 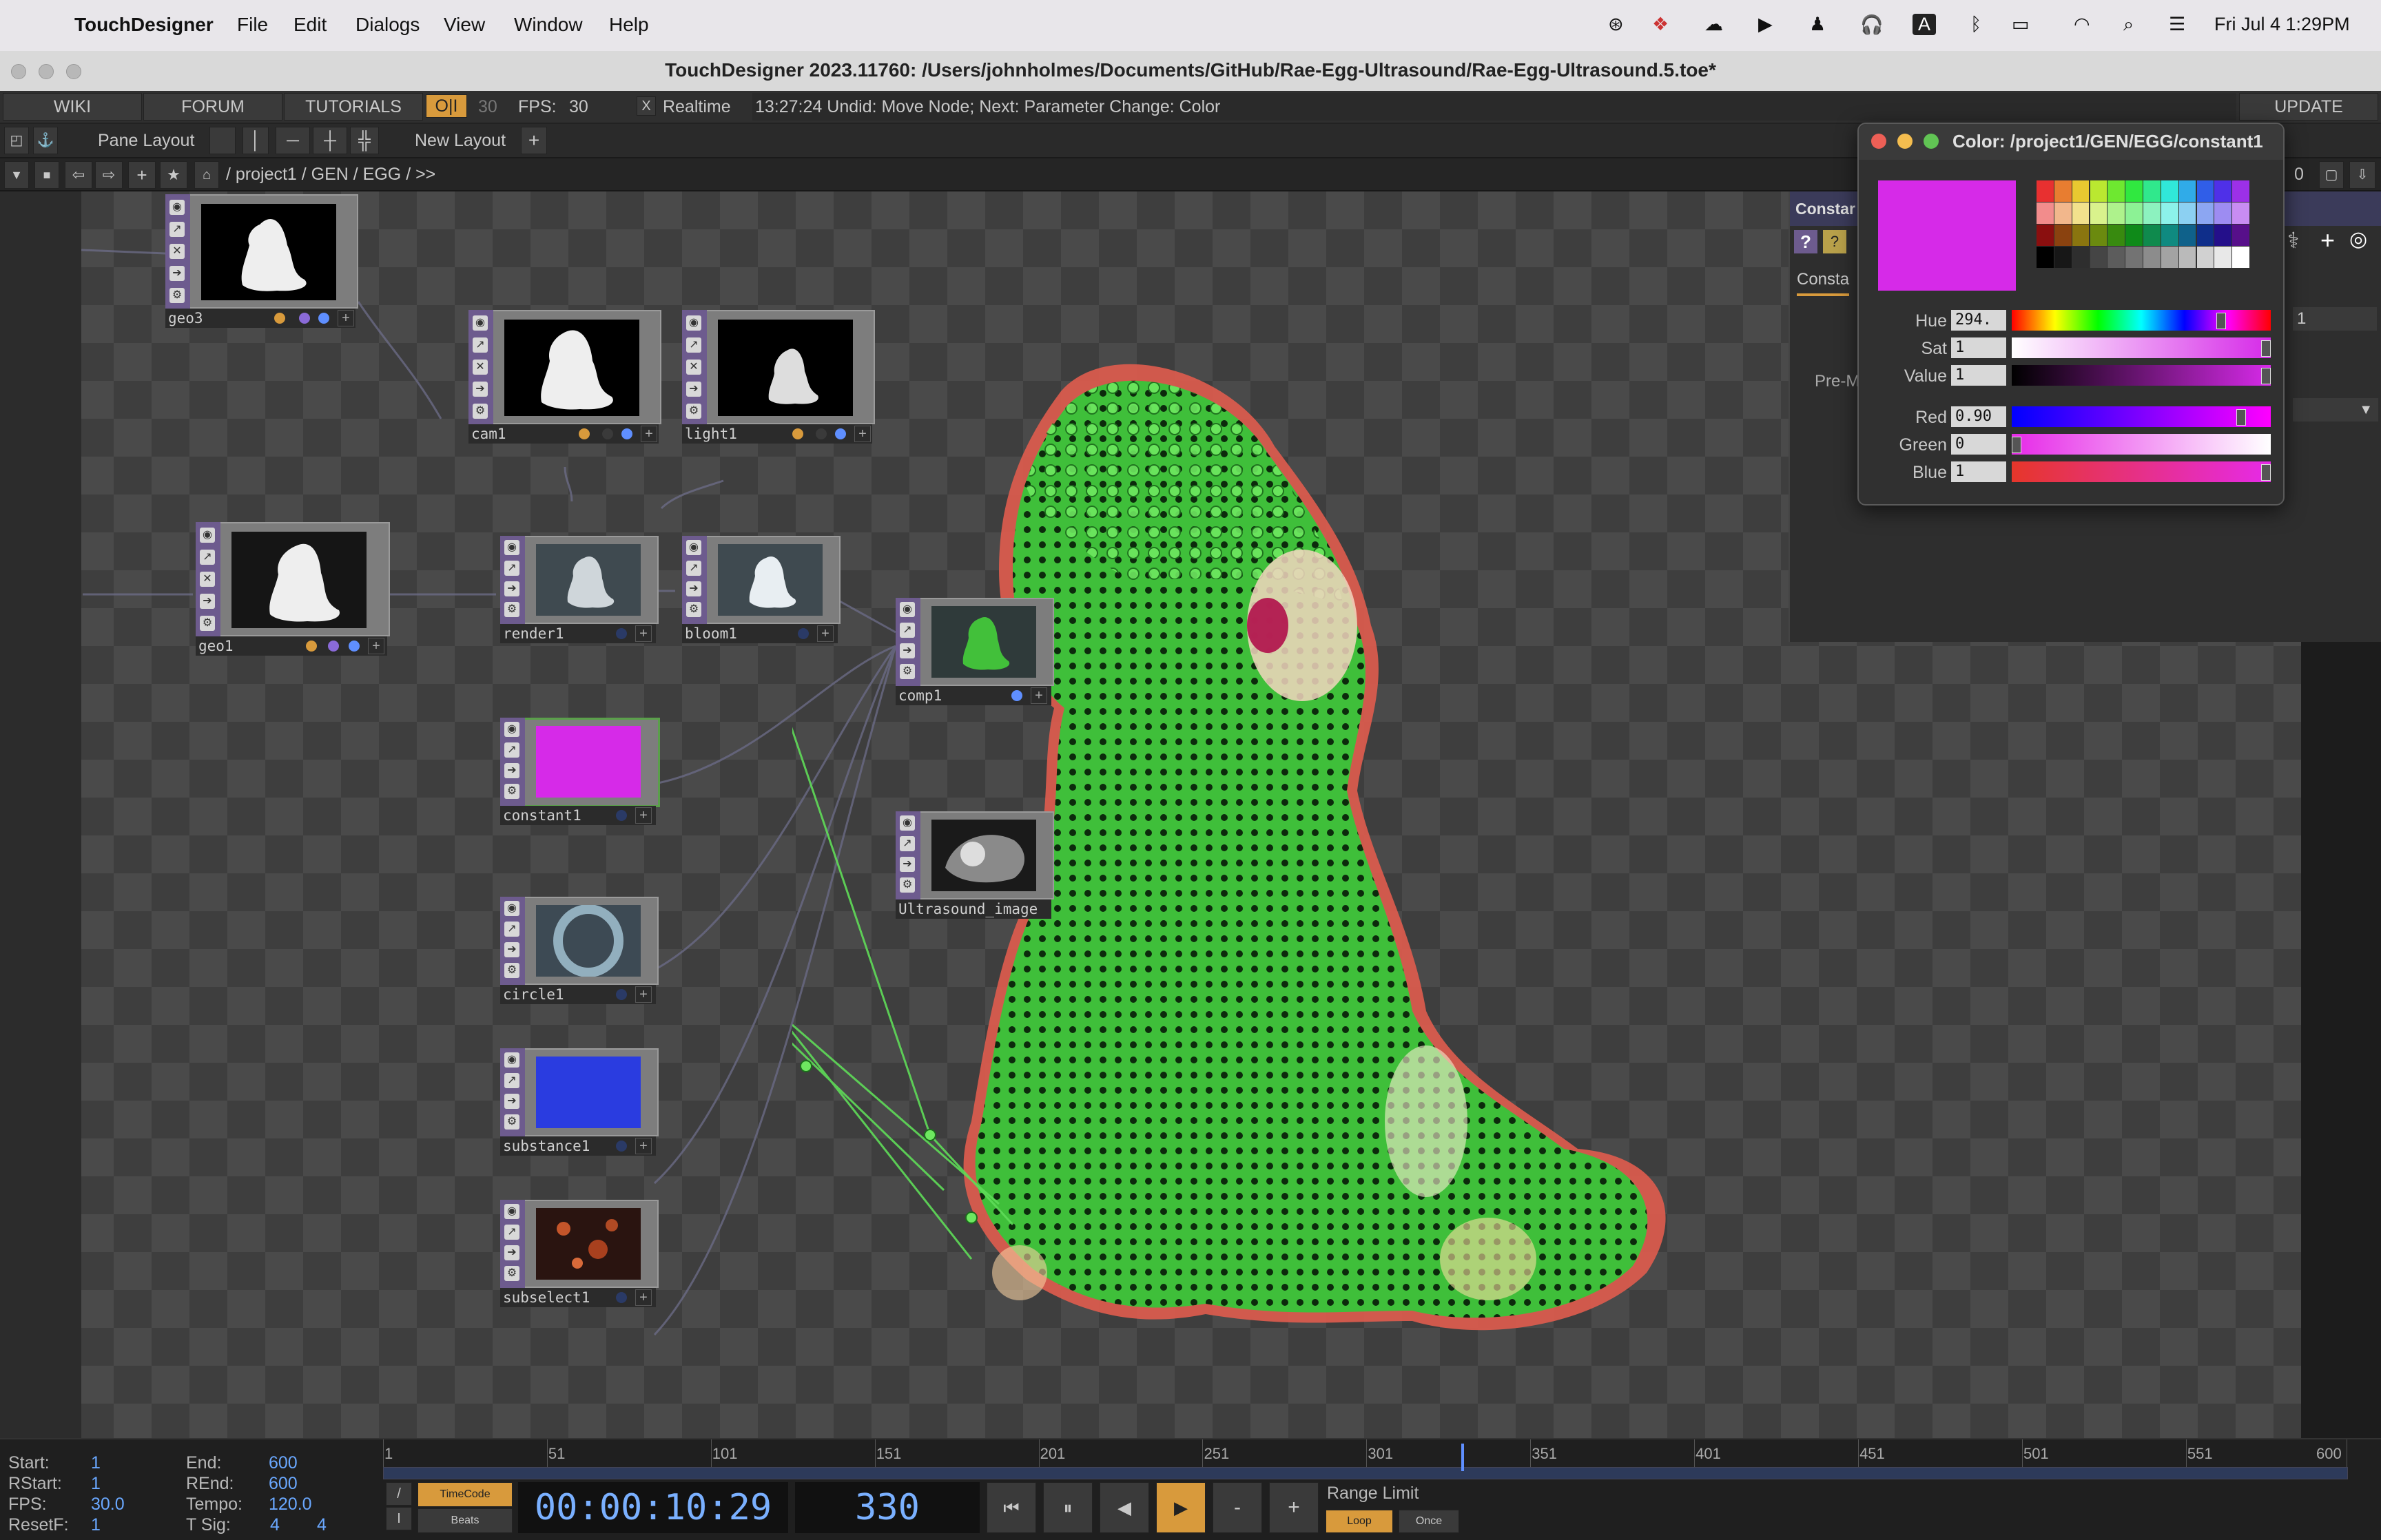 I want to click on update-button: UPDATE, so click(x=2309, y=107).